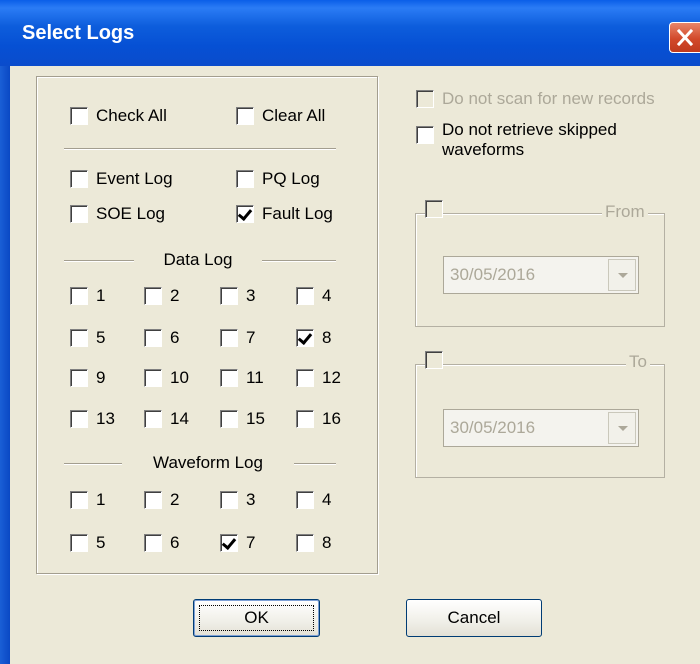 This screenshot has width=700, height=664. I want to click on data-log-checkbox-4: 4, so click(313, 296).